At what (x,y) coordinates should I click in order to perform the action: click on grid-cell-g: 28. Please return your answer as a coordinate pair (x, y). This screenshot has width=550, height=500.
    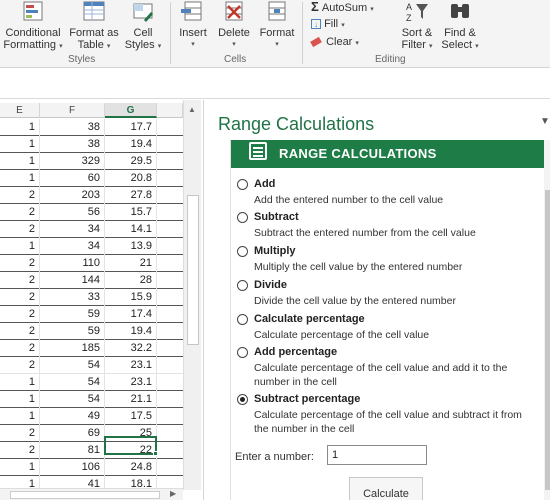
    Looking at the image, I should click on (131, 280).